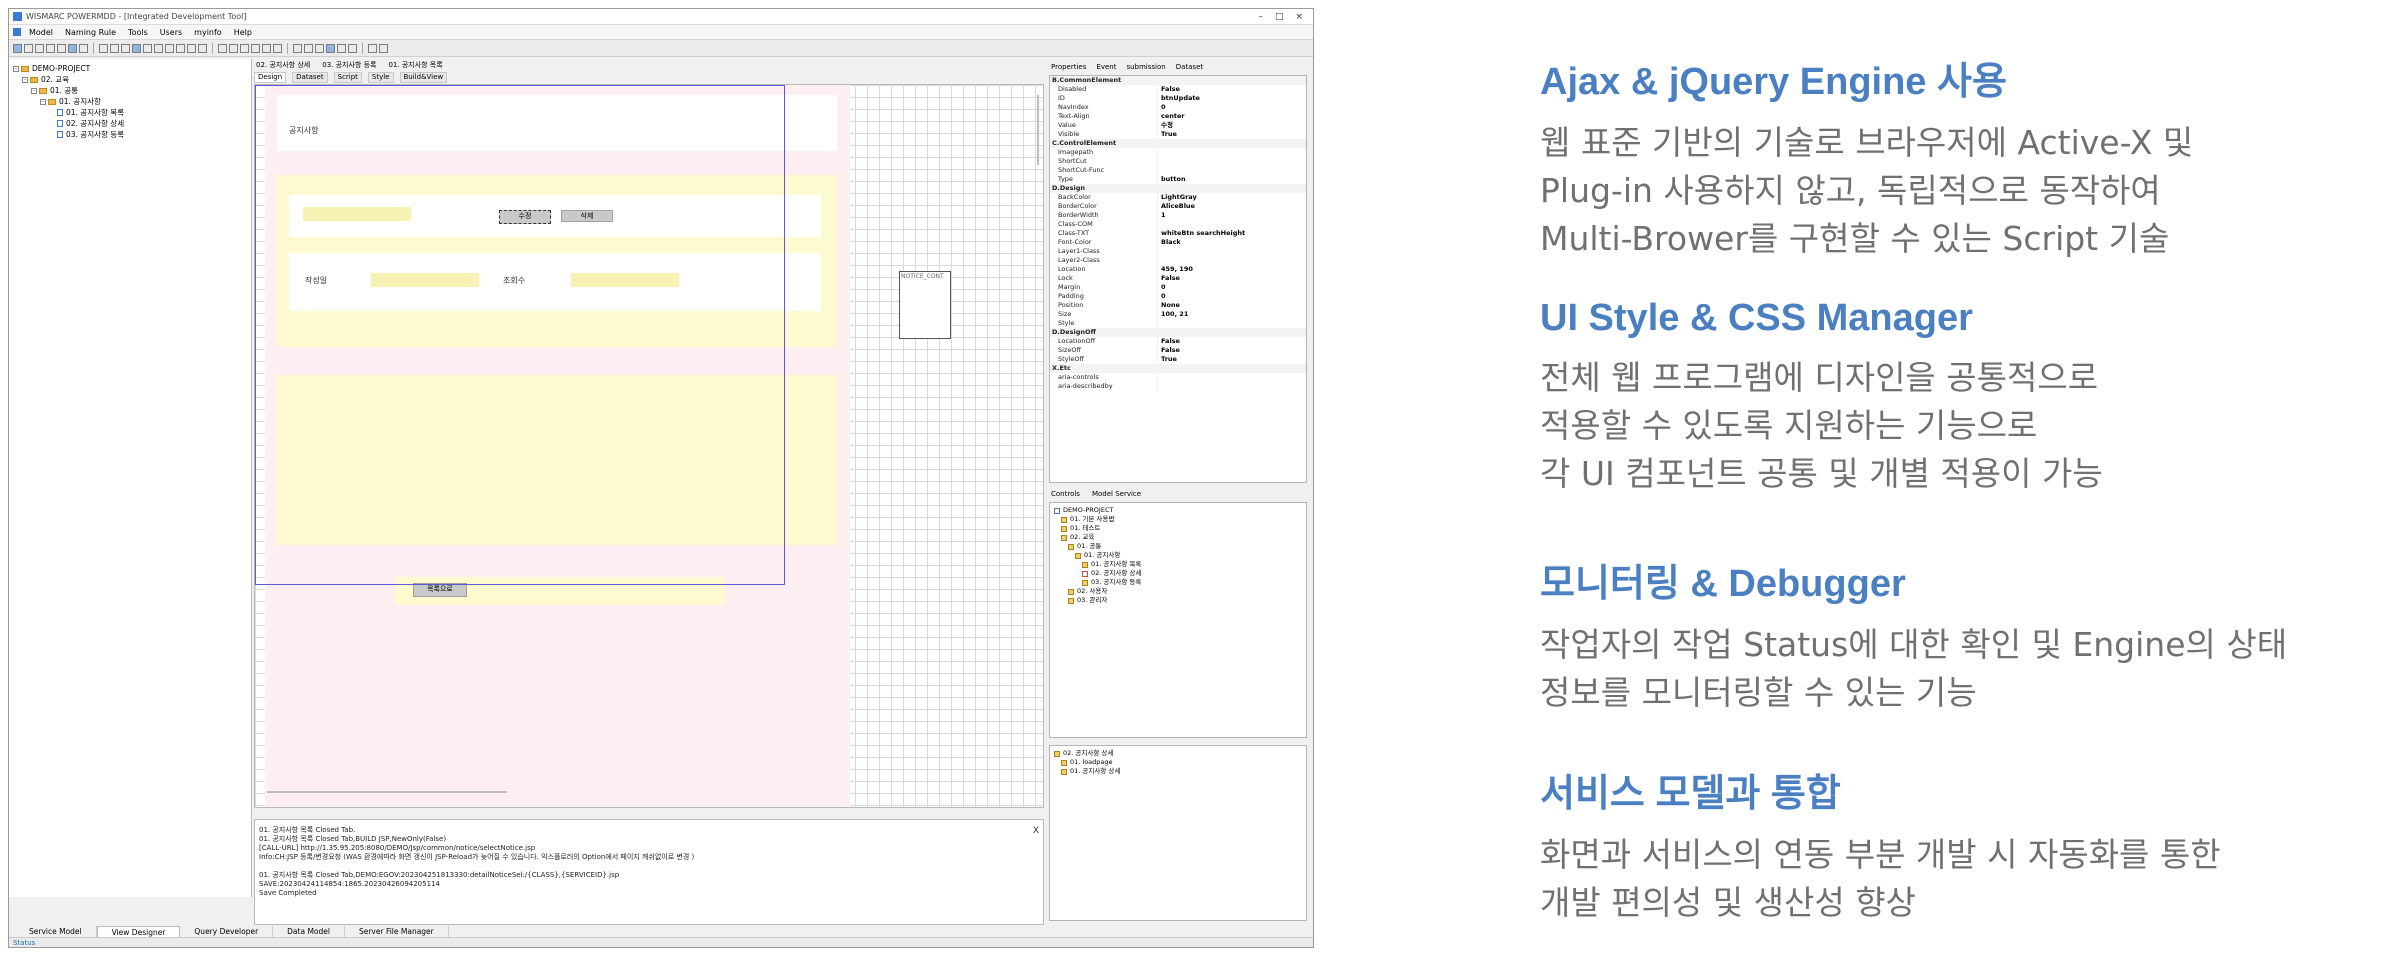 This screenshot has width=2408, height=961. What do you see at coordinates (1232, 305) in the screenshot?
I see `property-value: None` at bounding box center [1232, 305].